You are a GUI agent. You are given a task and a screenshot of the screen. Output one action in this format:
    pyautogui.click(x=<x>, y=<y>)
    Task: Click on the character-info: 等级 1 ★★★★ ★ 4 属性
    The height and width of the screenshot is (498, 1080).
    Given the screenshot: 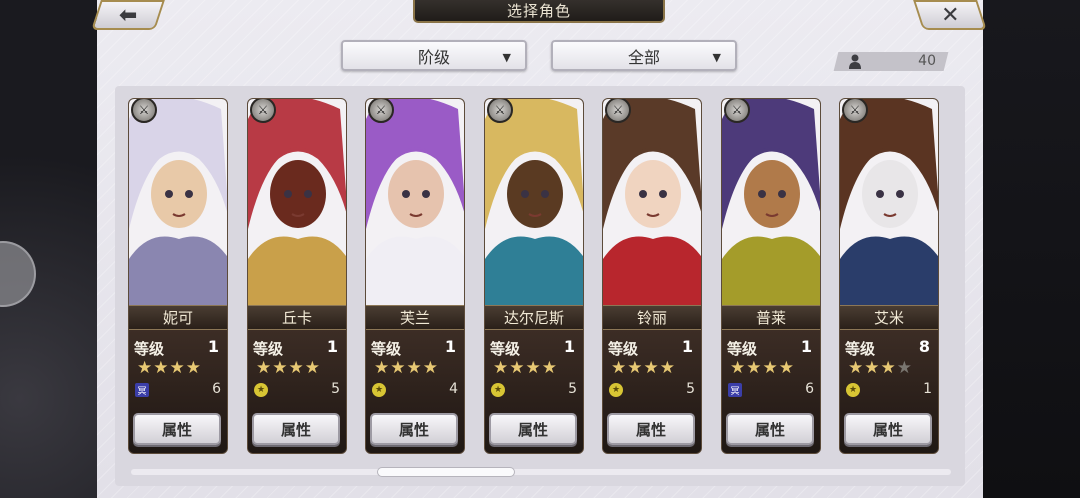 What is the action you would take?
    pyautogui.click(x=415, y=391)
    